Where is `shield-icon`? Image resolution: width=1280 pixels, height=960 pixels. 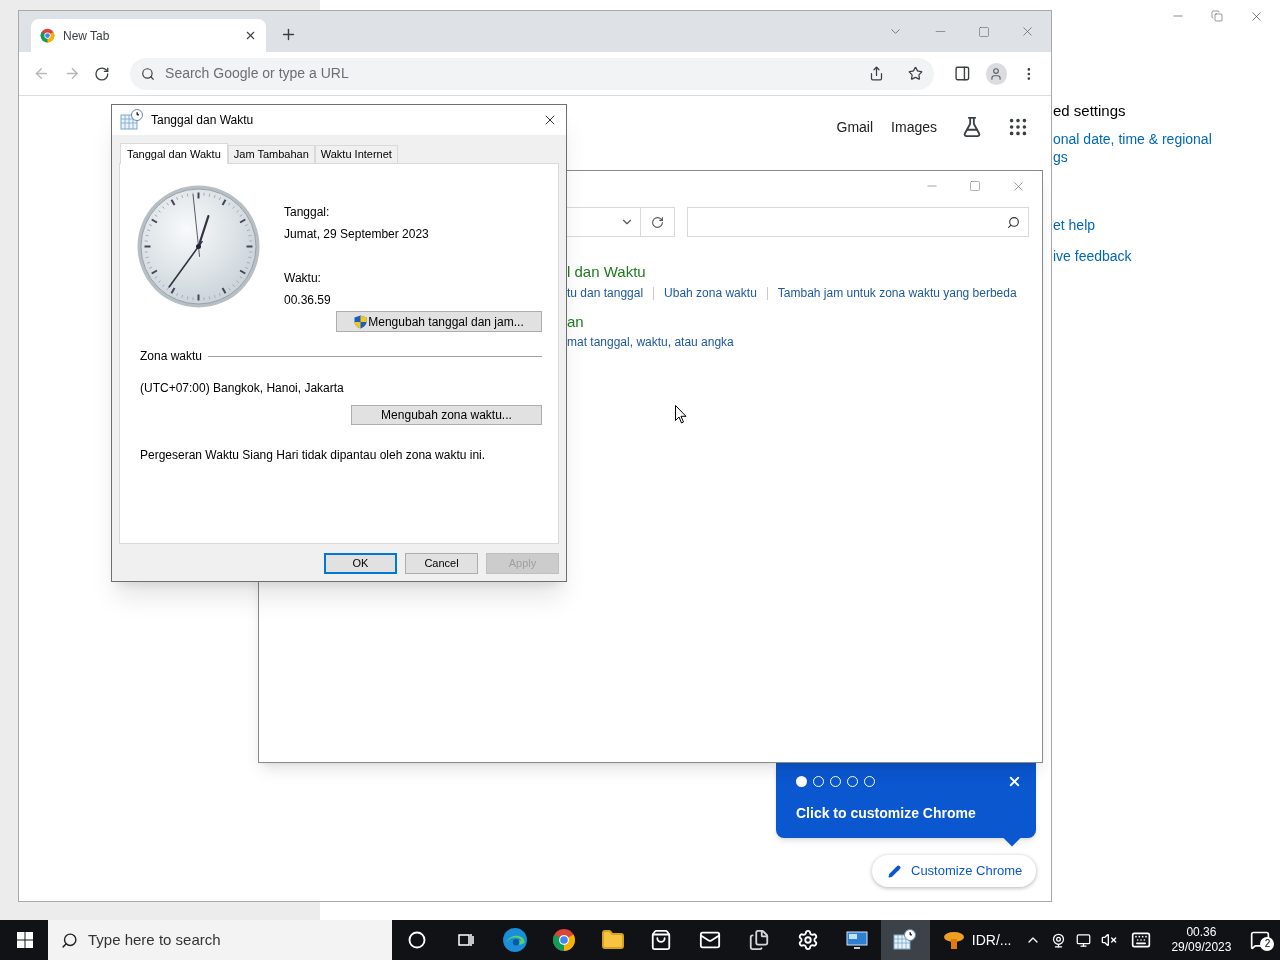
shield-icon is located at coordinates (361, 321).